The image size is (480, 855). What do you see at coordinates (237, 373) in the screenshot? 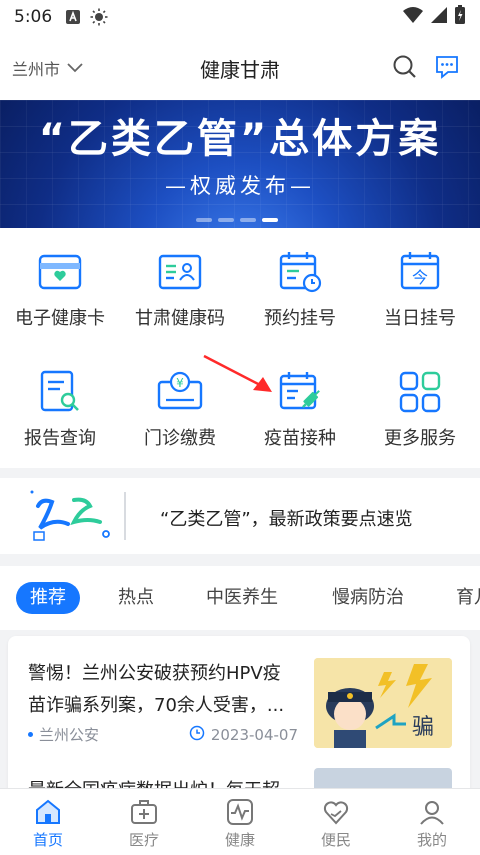
I see `annotation-arrow` at bounding box center [237, 373].